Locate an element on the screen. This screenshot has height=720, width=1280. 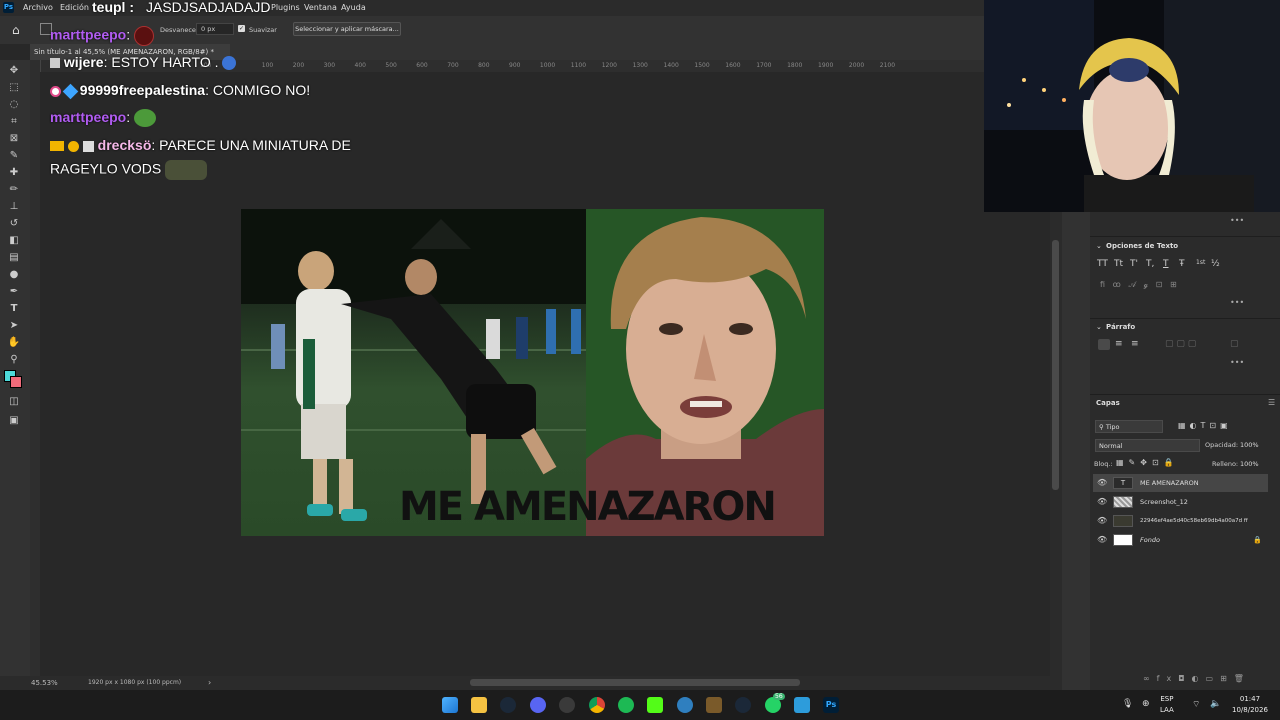
menu-plugins: Plugins is located at coordinates (285, 7).